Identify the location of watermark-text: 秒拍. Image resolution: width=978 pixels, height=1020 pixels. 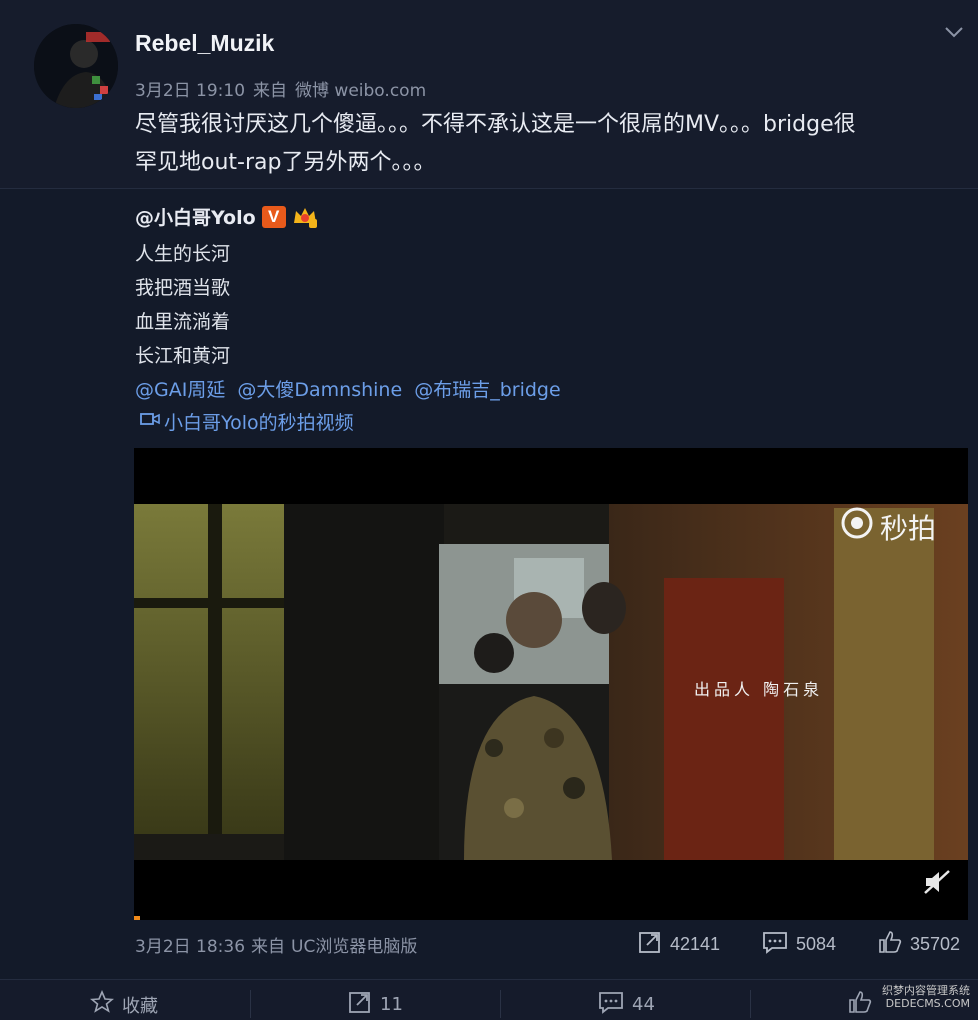
(907, 528).